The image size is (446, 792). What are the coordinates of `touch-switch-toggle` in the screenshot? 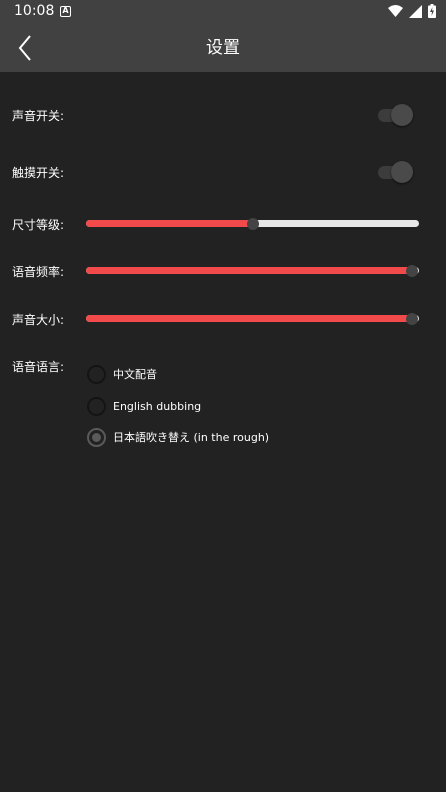 It's located at (396, 172).